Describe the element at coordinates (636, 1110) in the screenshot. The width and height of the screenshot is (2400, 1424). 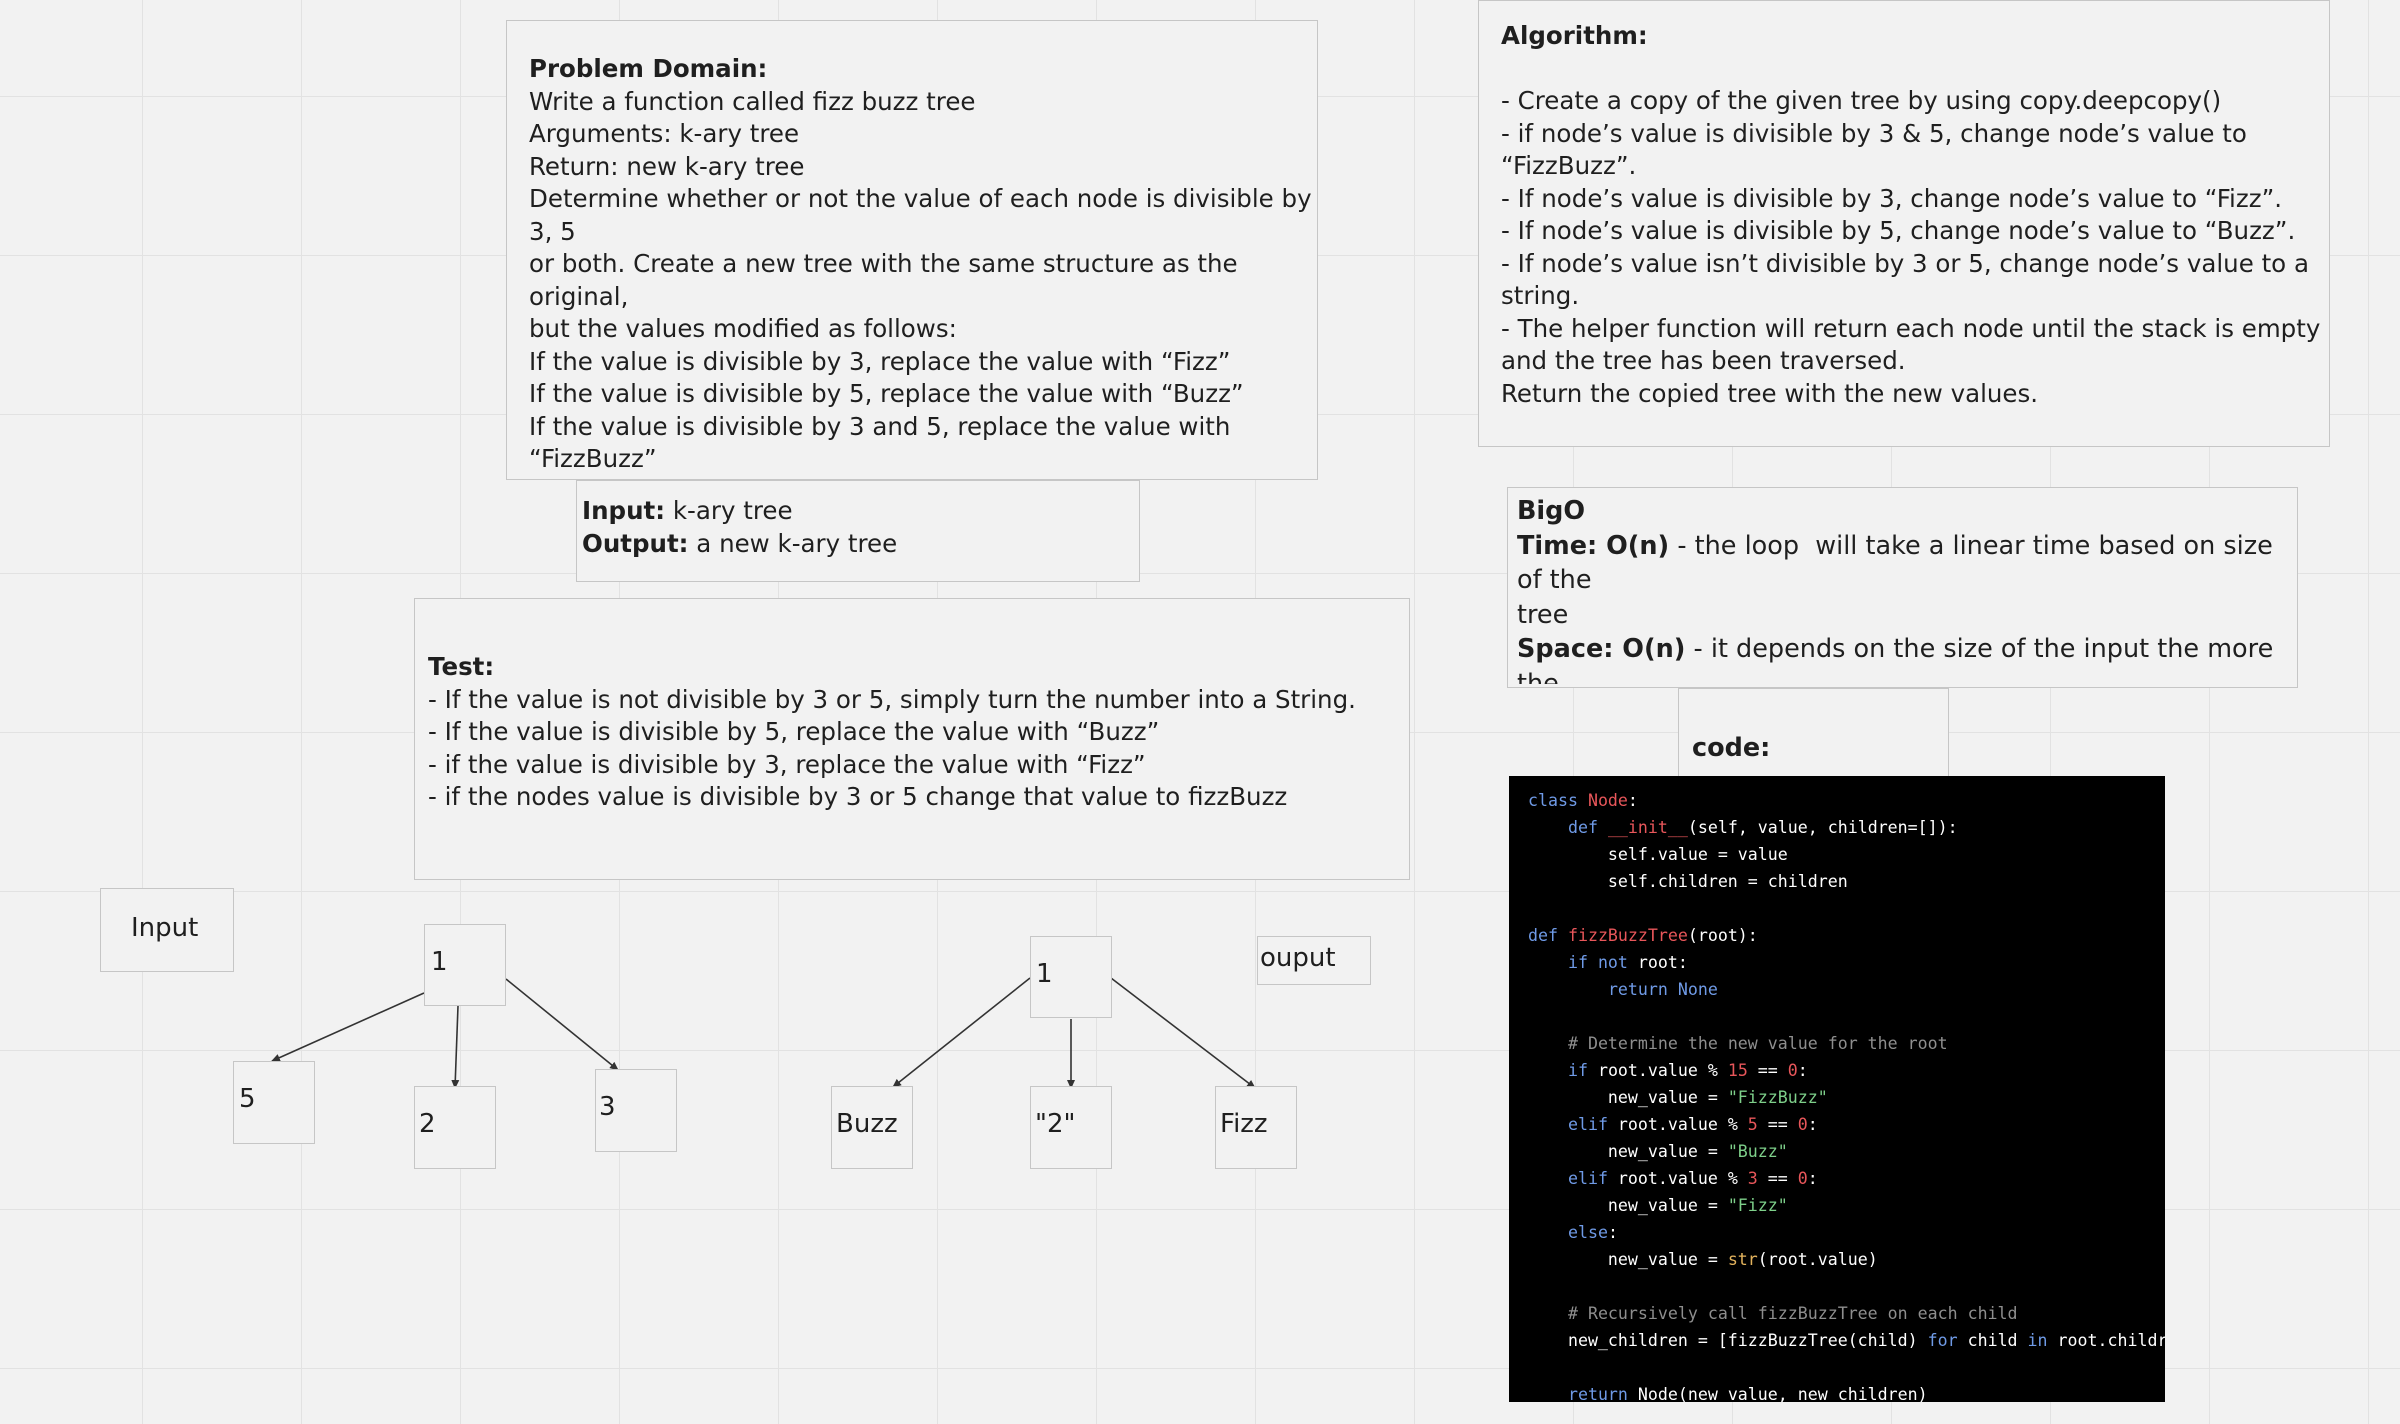
I see `input-child-node-3: 3` at that location.